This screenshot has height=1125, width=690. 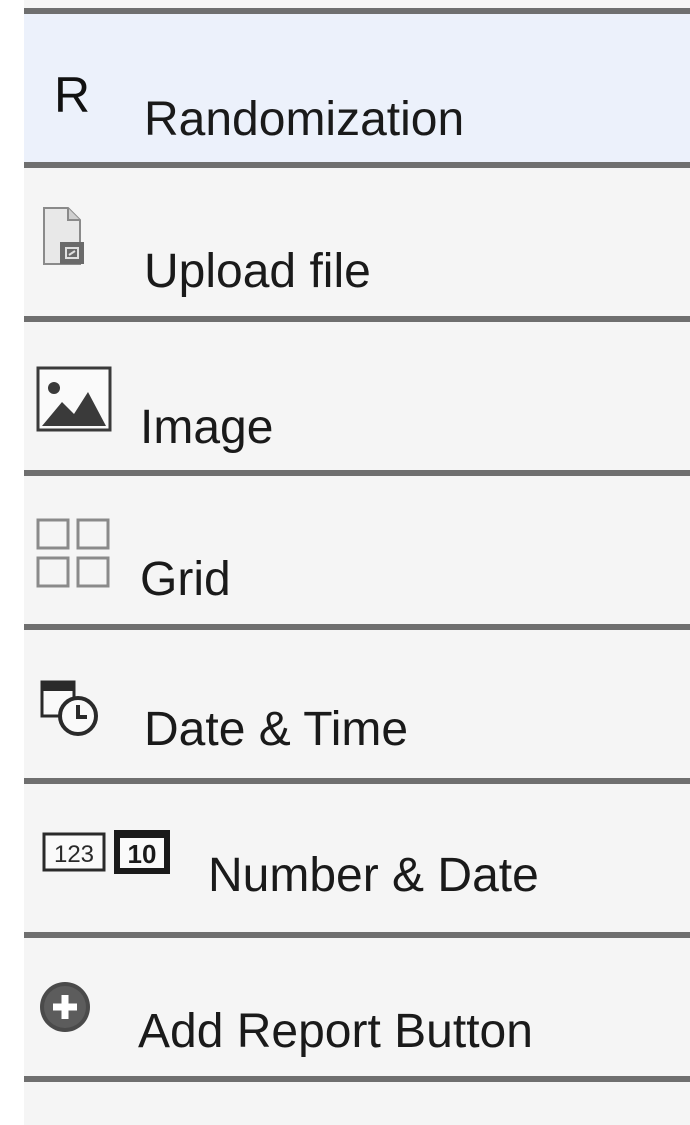 I want to click on number-date-icon: 123 10, so click(x=107, y=854).